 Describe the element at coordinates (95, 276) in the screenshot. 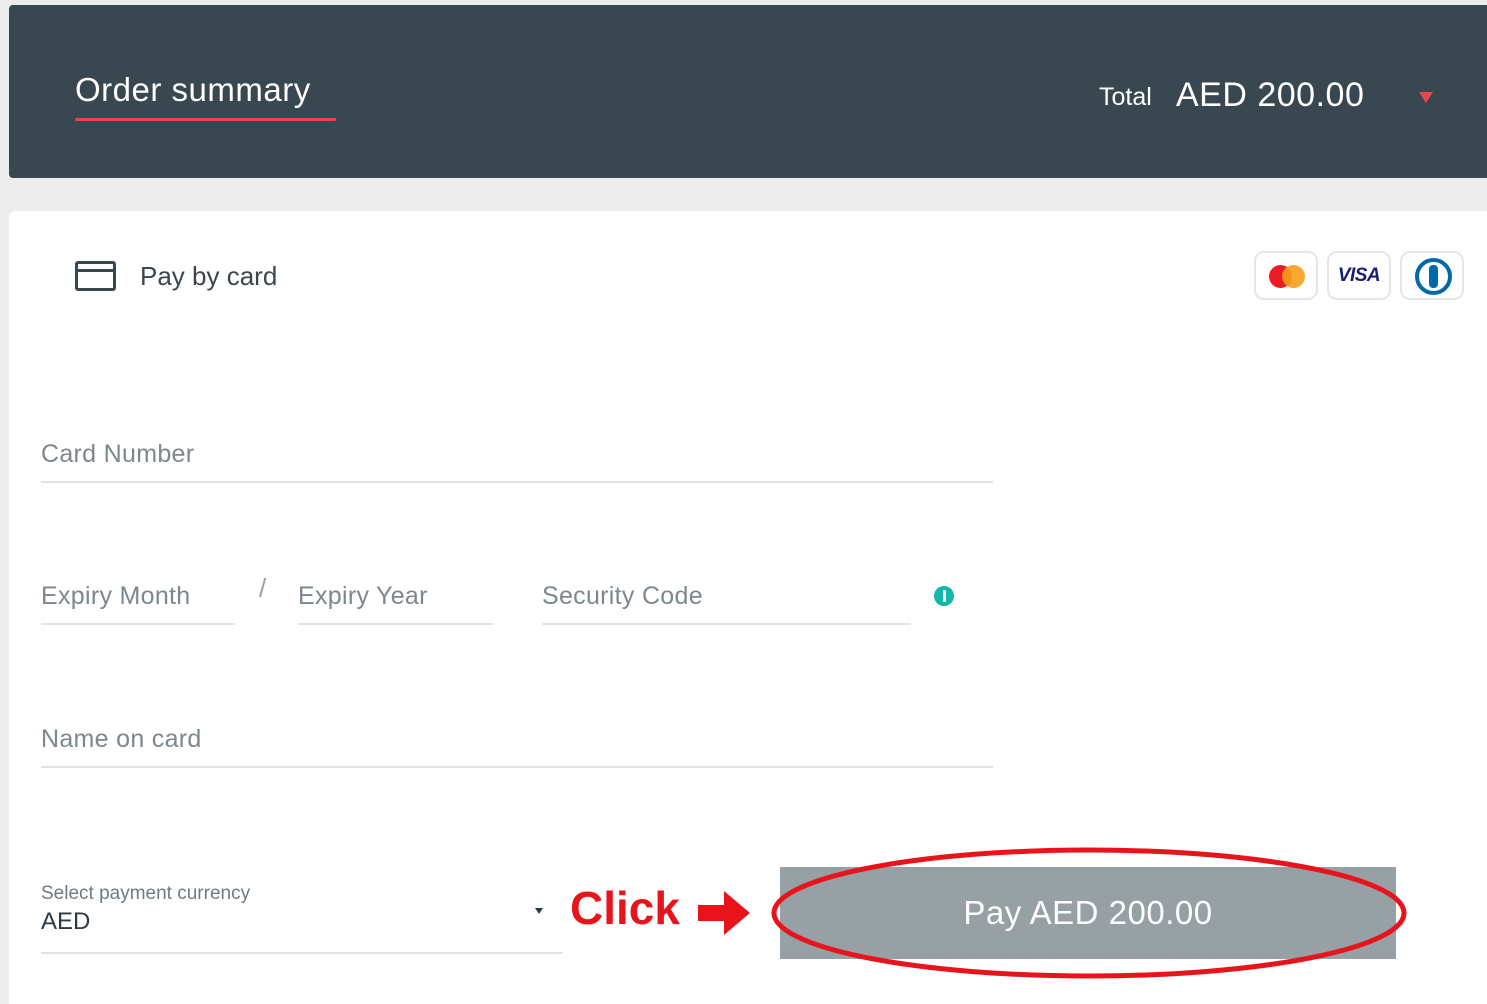

I see `credit-card-icon` at that location.